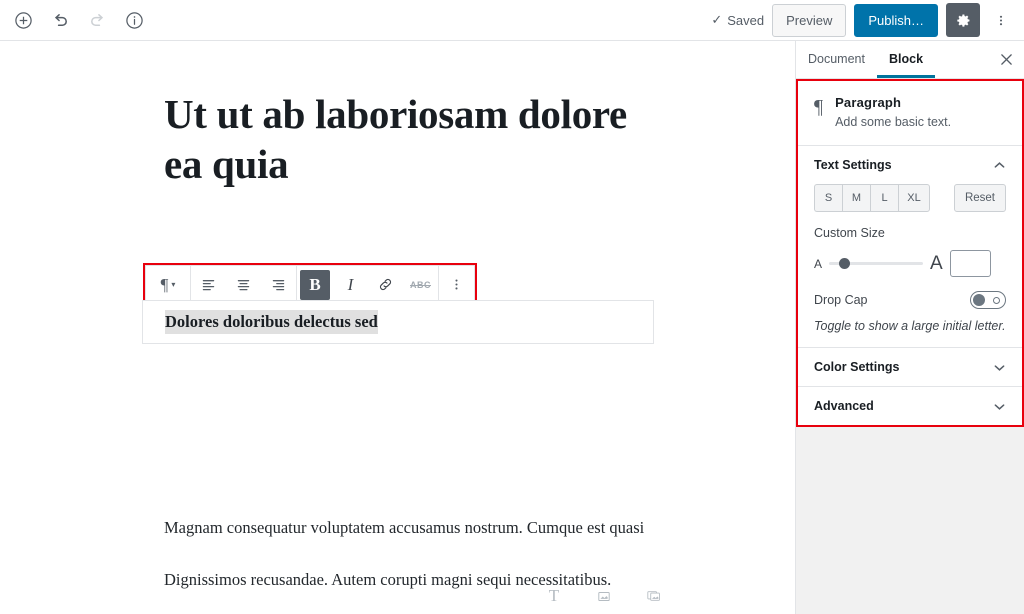 The width and height of the screenshot is (1024, 614). I want to click on color-settings-header: Color Settings, so click(910, 367).